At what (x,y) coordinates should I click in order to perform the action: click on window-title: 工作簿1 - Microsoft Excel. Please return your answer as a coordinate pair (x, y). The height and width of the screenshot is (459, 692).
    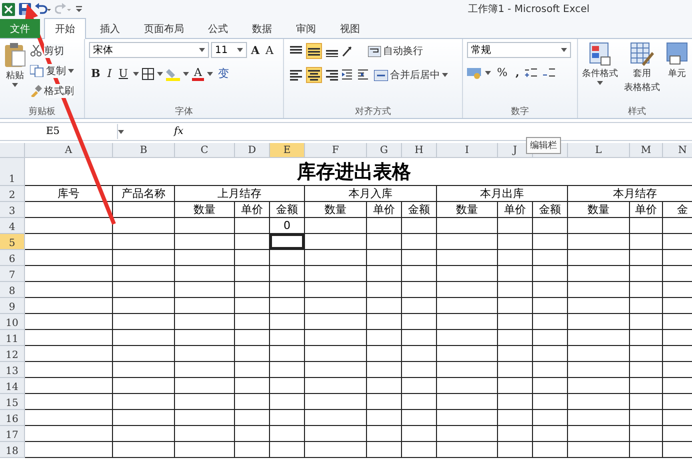
    Looking at the image, I should click on (529, 9).